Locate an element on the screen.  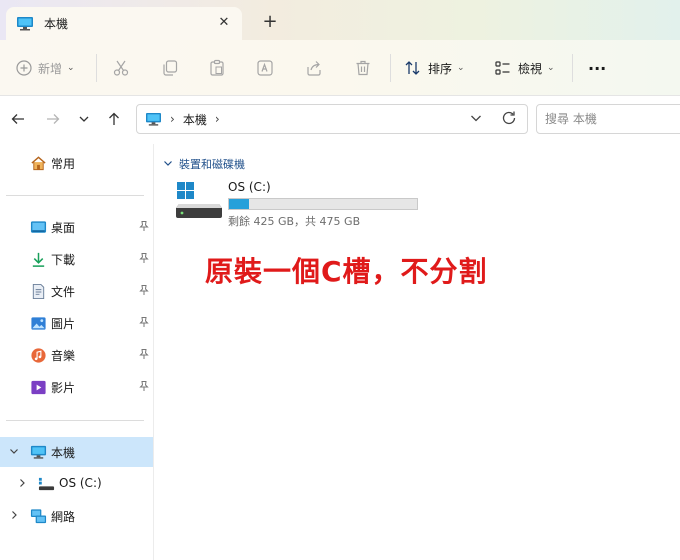
clipboard-icon is located at coordinates (217, 67).